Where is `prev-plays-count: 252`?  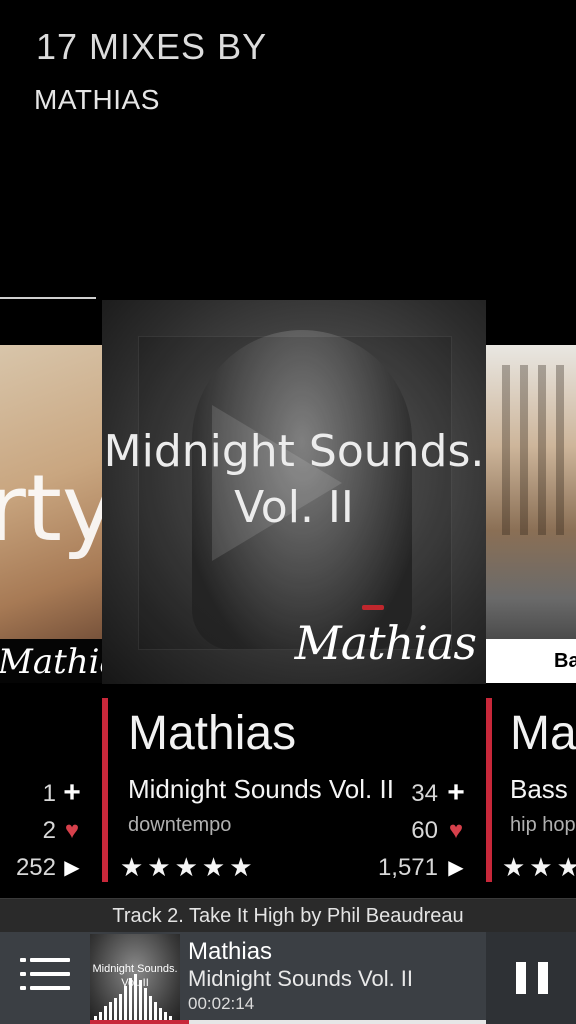 prev-plays-count: 252 is located at coordinates (35, 867).